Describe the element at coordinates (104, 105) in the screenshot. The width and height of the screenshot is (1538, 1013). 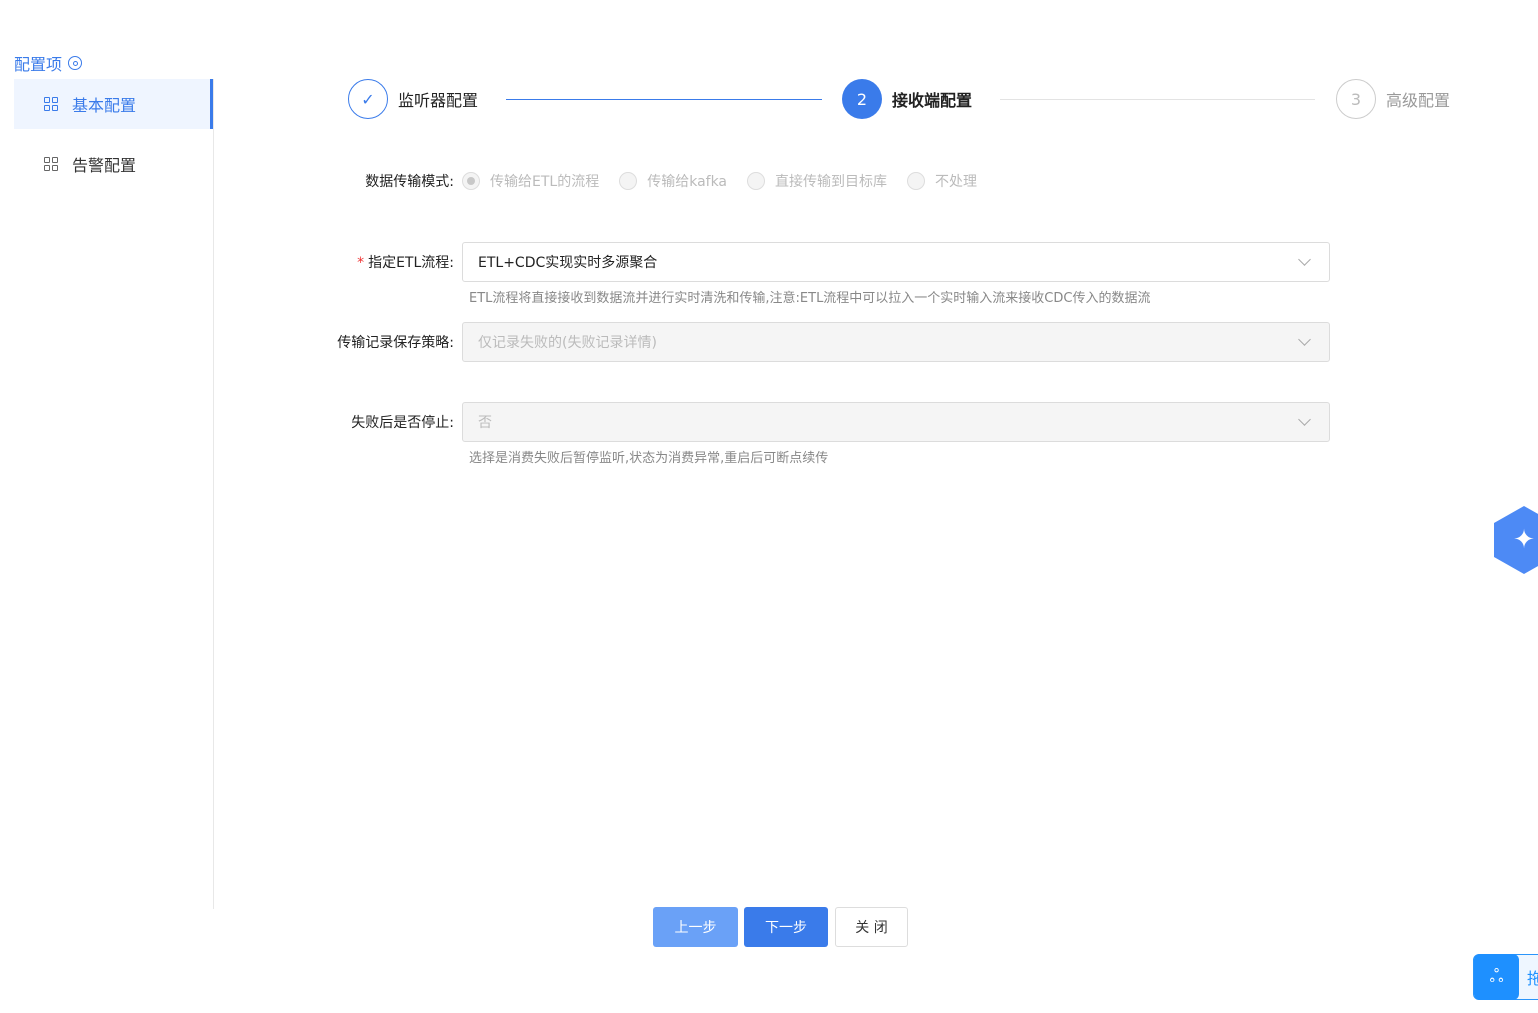
I see `sidebar-item-label: 基本配置` at that location.